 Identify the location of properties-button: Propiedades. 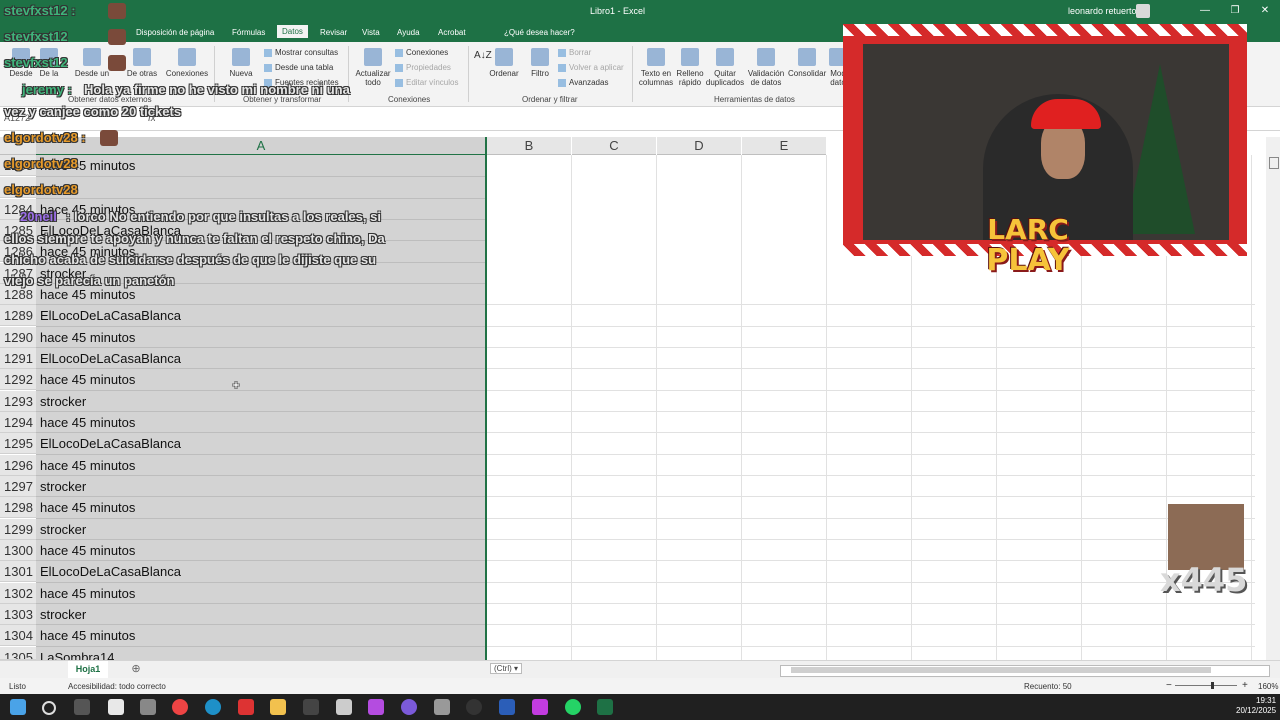
(423, 67).